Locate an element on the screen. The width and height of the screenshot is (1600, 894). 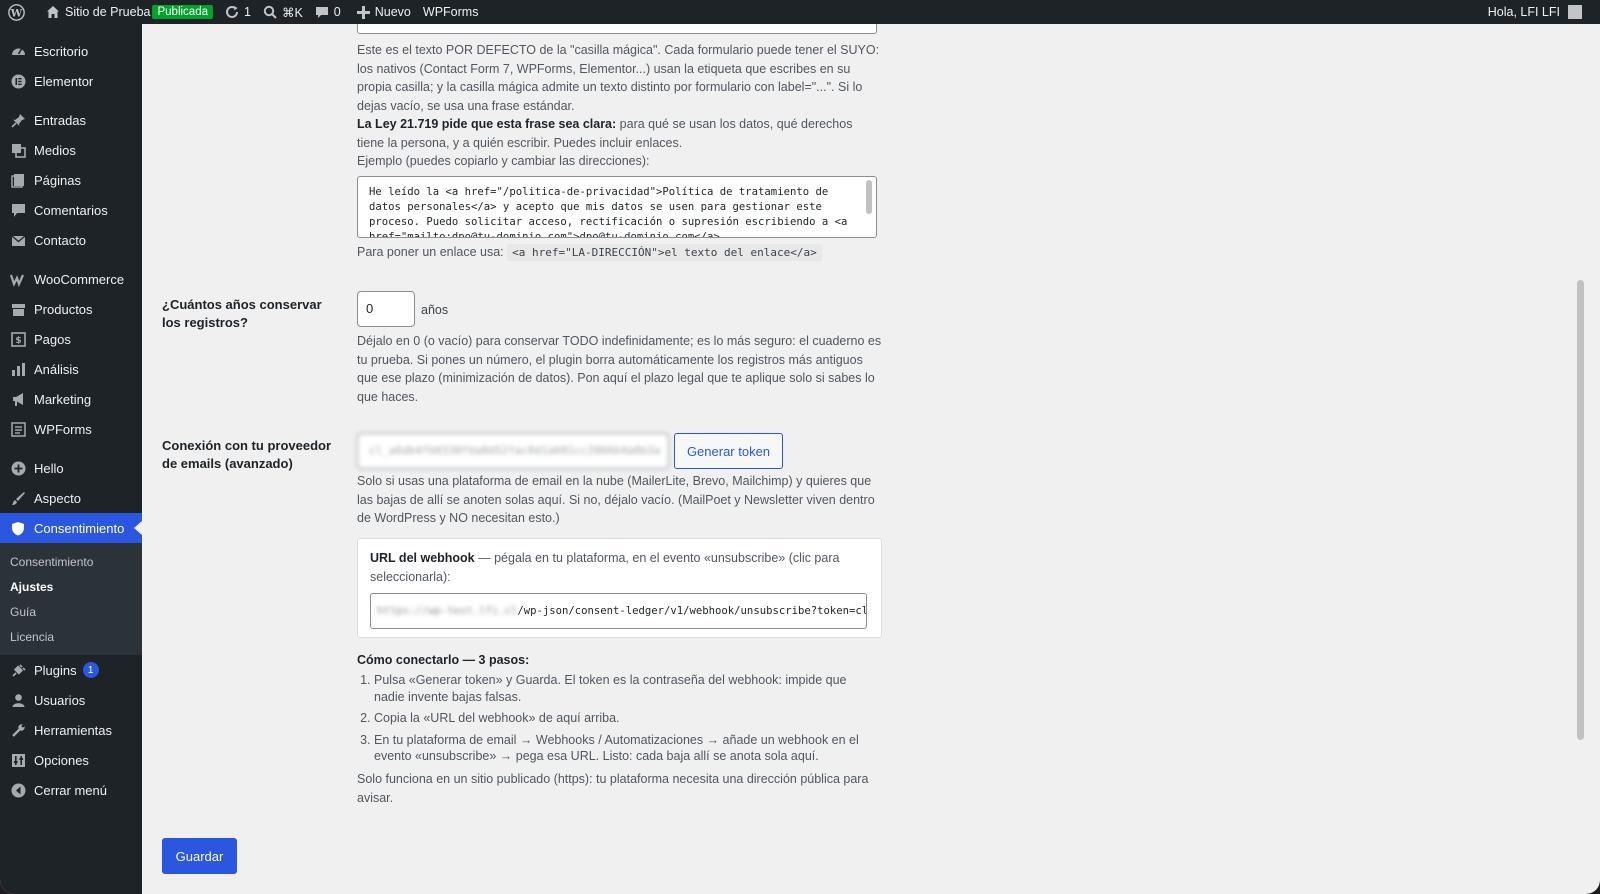
refresh-icon is located at coordinates (232, 11).